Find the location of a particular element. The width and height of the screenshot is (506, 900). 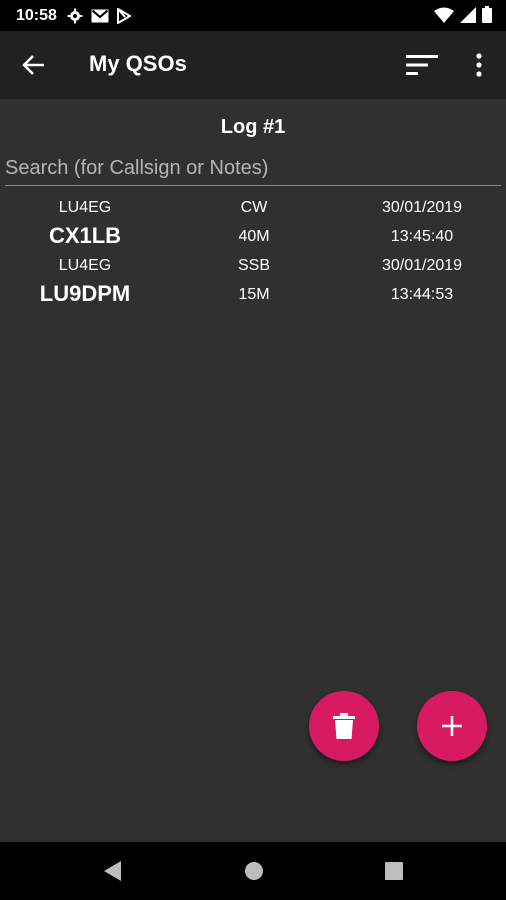

back-button is located at coordinates (34, 65).